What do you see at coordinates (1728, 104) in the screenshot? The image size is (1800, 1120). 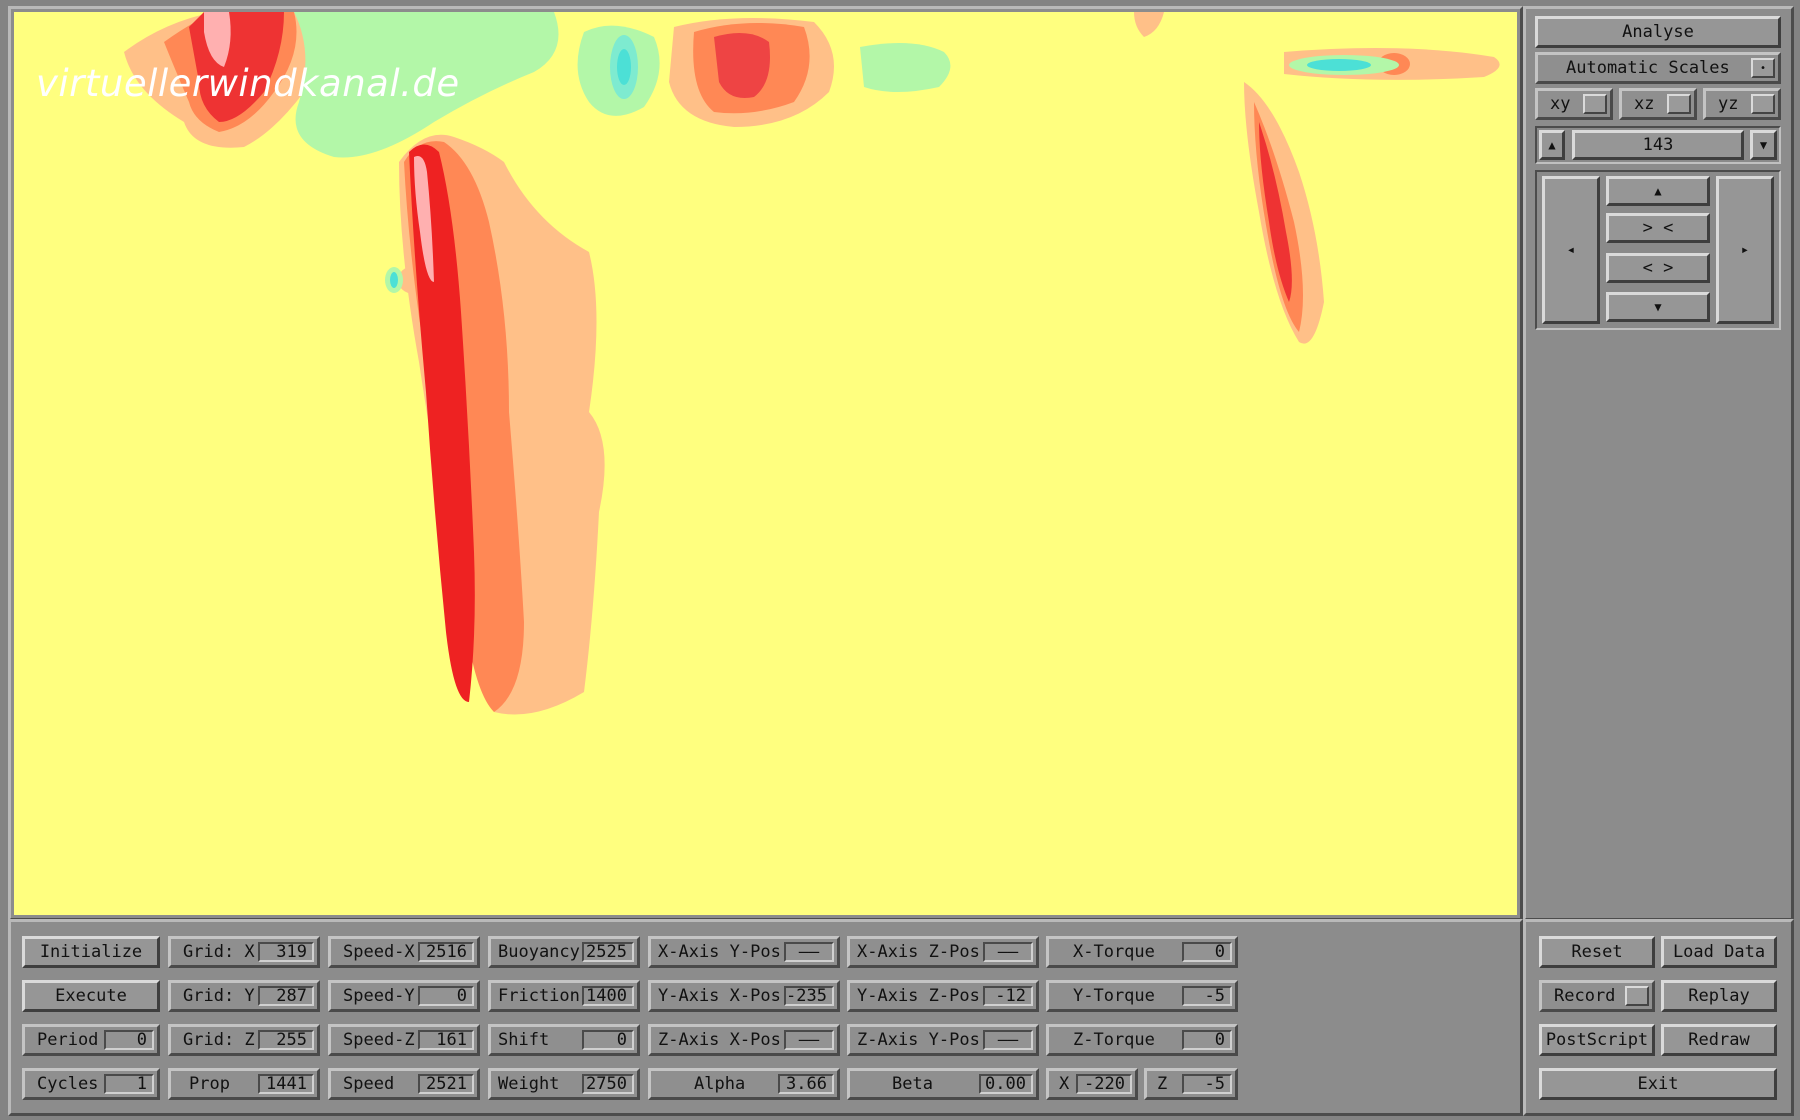 I see `plane-yz-label: yz` at bounding box center [1728, 104].